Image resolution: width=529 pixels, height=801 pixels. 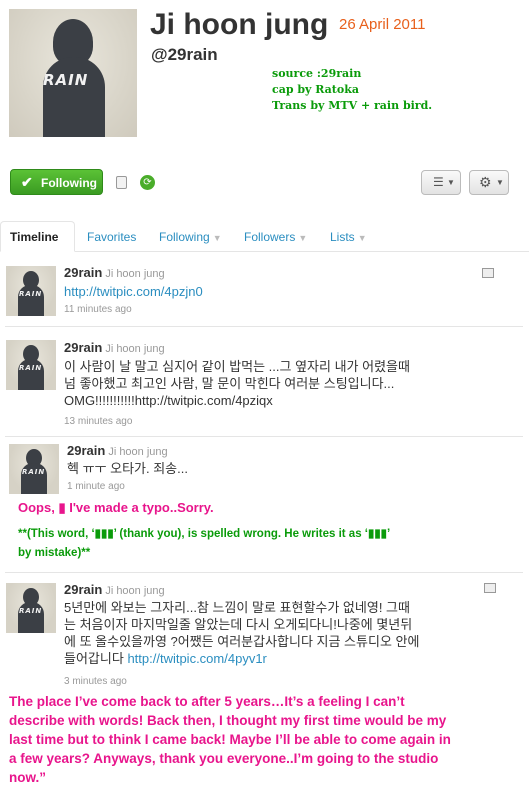 What do you see at coordinates (27, 777) in the screenshot?
I see `translation-line: now.”` at bounding box center [27, 777].